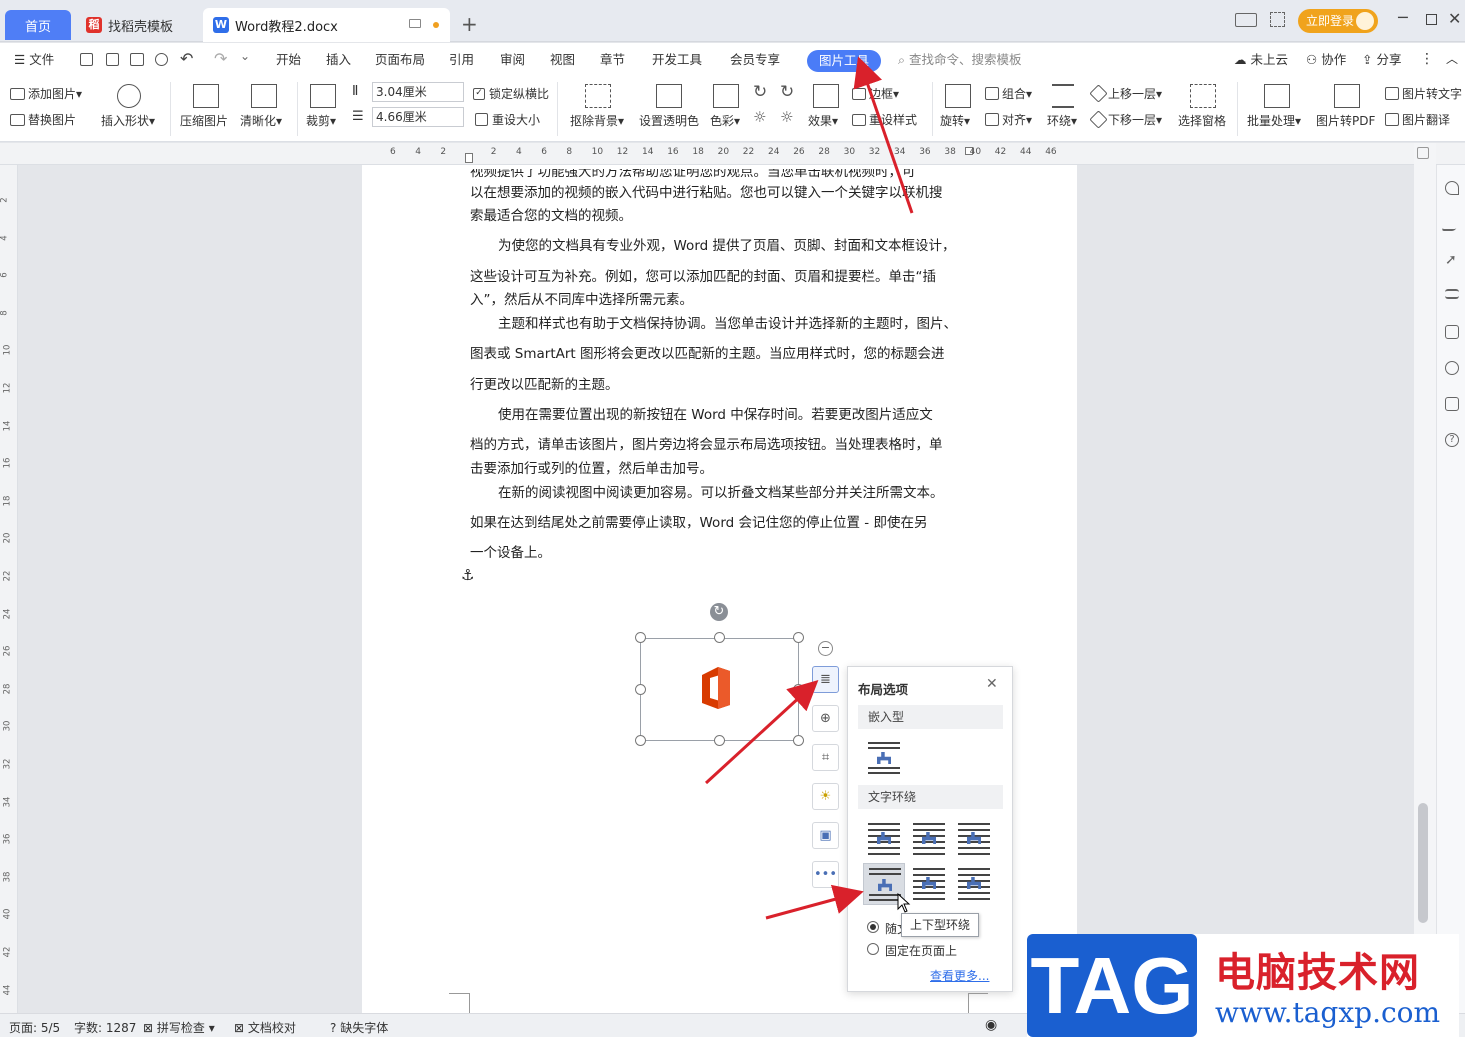  Describe the element at coordinates (883, 135) in the screenshot. I see `arrow-to-picture-tools` at that location.